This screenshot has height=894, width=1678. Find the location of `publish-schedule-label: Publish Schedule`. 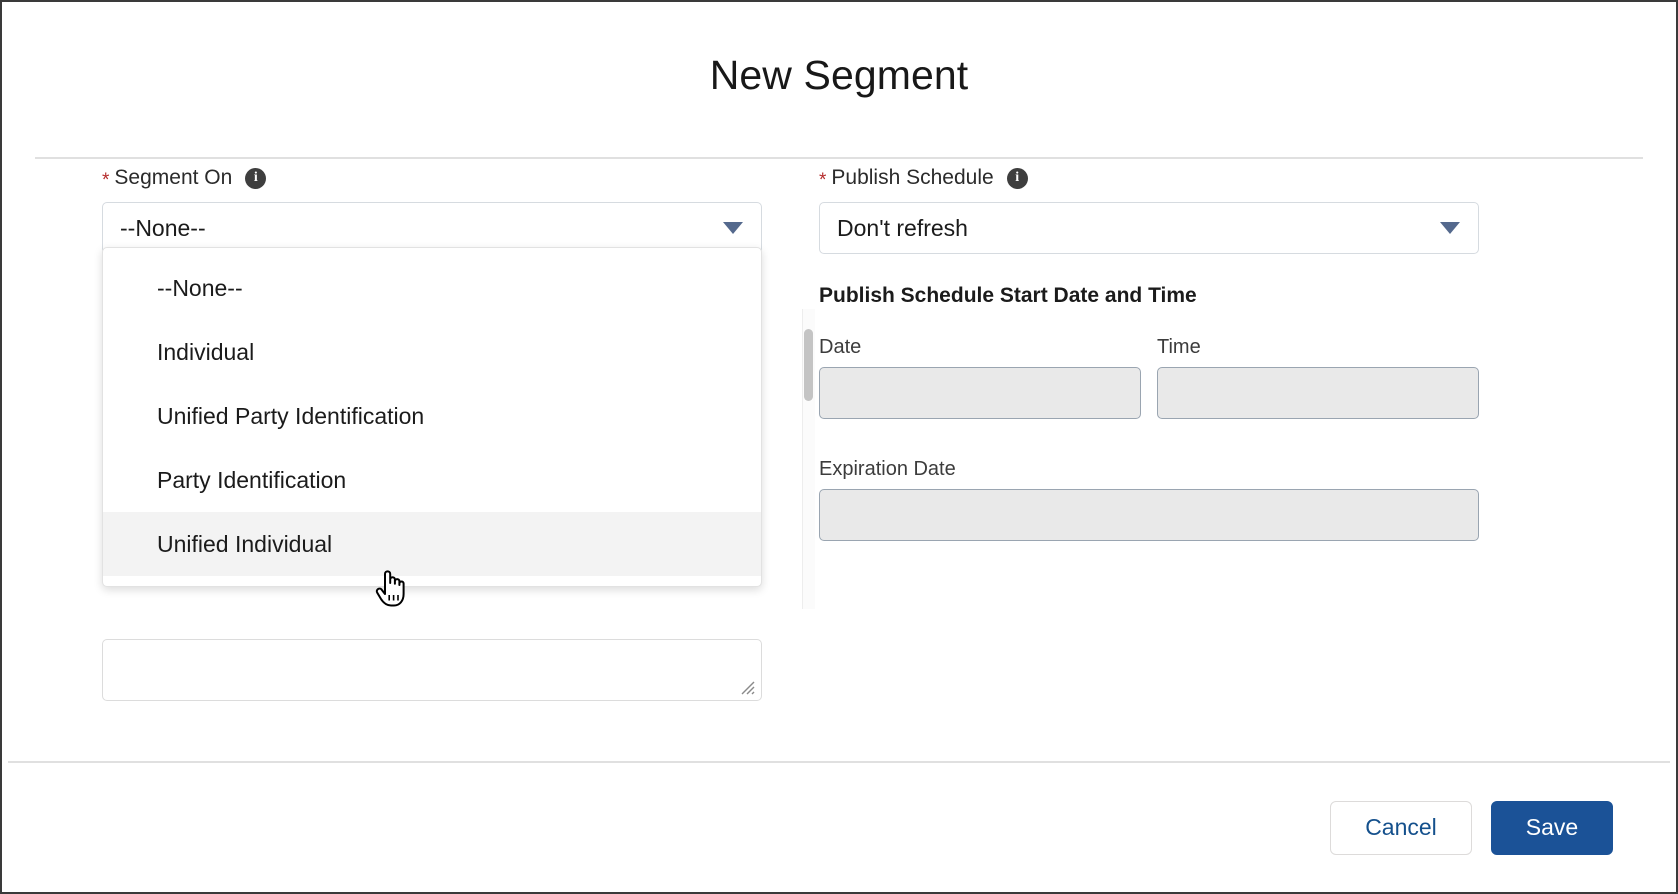

publish-schedule-label: Publish Schedule is located at coordinates (912, 177).